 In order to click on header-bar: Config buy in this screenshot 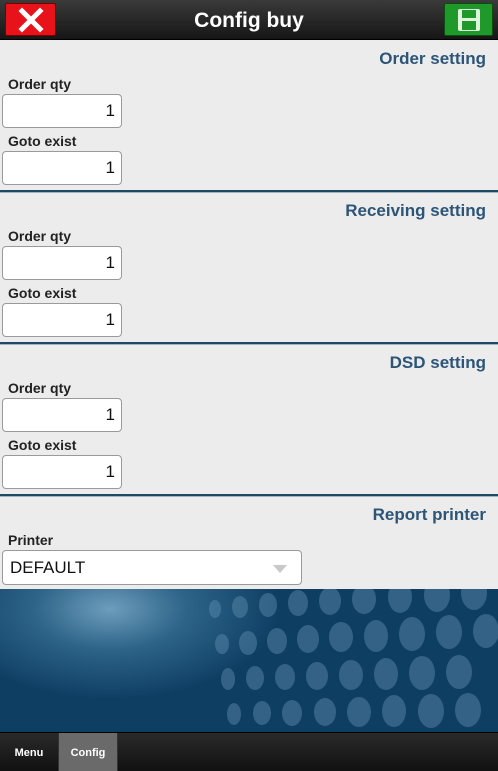, I will do `click(249, 20)`.